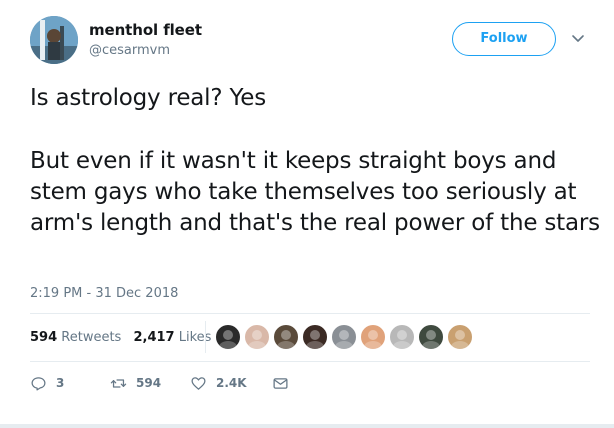 Image resolution: width=614 pixels, height=428 pixels. I want to click on direct-message-button, so click(285, 383).